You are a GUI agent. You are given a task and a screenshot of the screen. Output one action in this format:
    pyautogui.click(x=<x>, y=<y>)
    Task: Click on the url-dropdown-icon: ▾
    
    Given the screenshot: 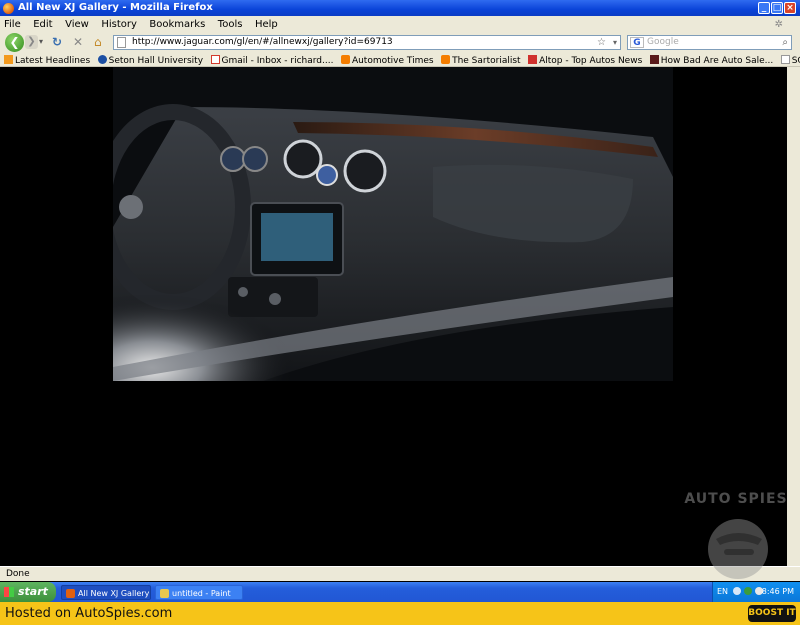 What is the action you would take?
    pyautogui.click(x=615, y=42)
    